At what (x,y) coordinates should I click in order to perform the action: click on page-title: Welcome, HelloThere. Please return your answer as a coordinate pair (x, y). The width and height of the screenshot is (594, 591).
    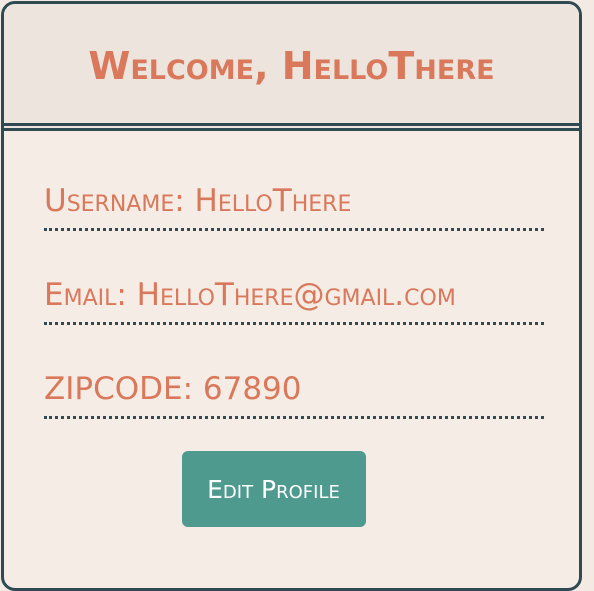
    Looking at the image, I should click on (291, 65).